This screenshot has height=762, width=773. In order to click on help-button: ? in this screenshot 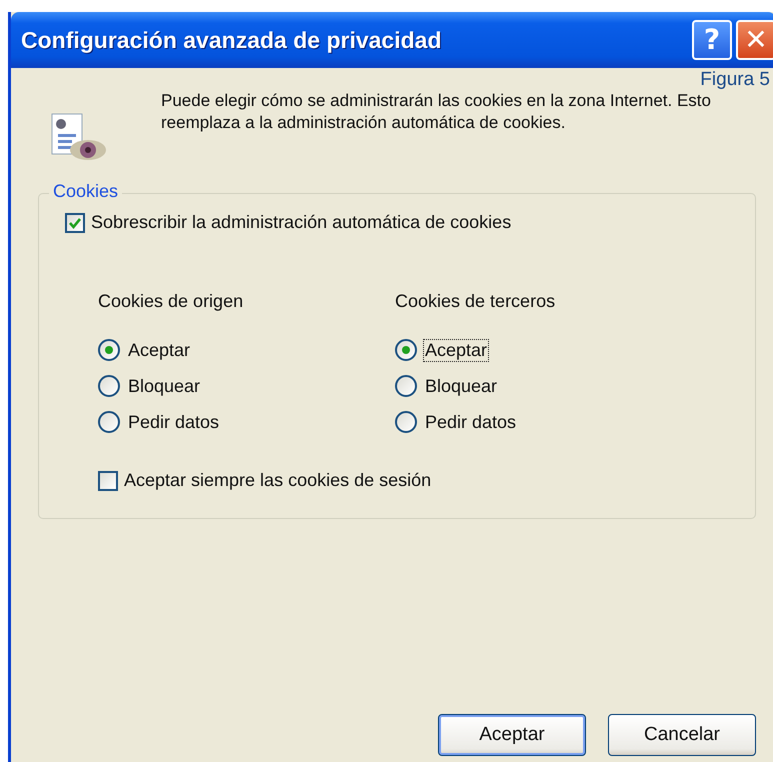, I will do `click(712, 40)`.